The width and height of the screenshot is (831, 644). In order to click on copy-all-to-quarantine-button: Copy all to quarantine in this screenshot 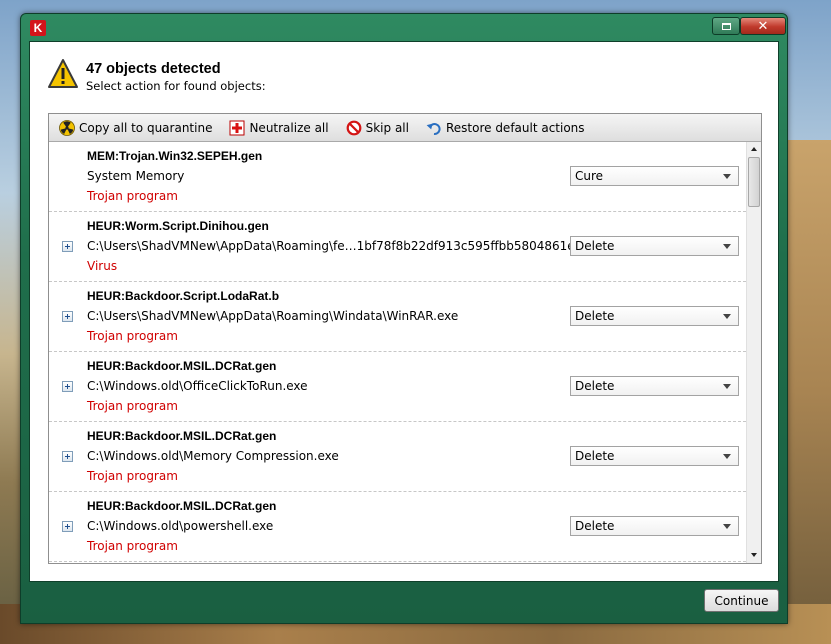, I will do `click(136, 127)`.